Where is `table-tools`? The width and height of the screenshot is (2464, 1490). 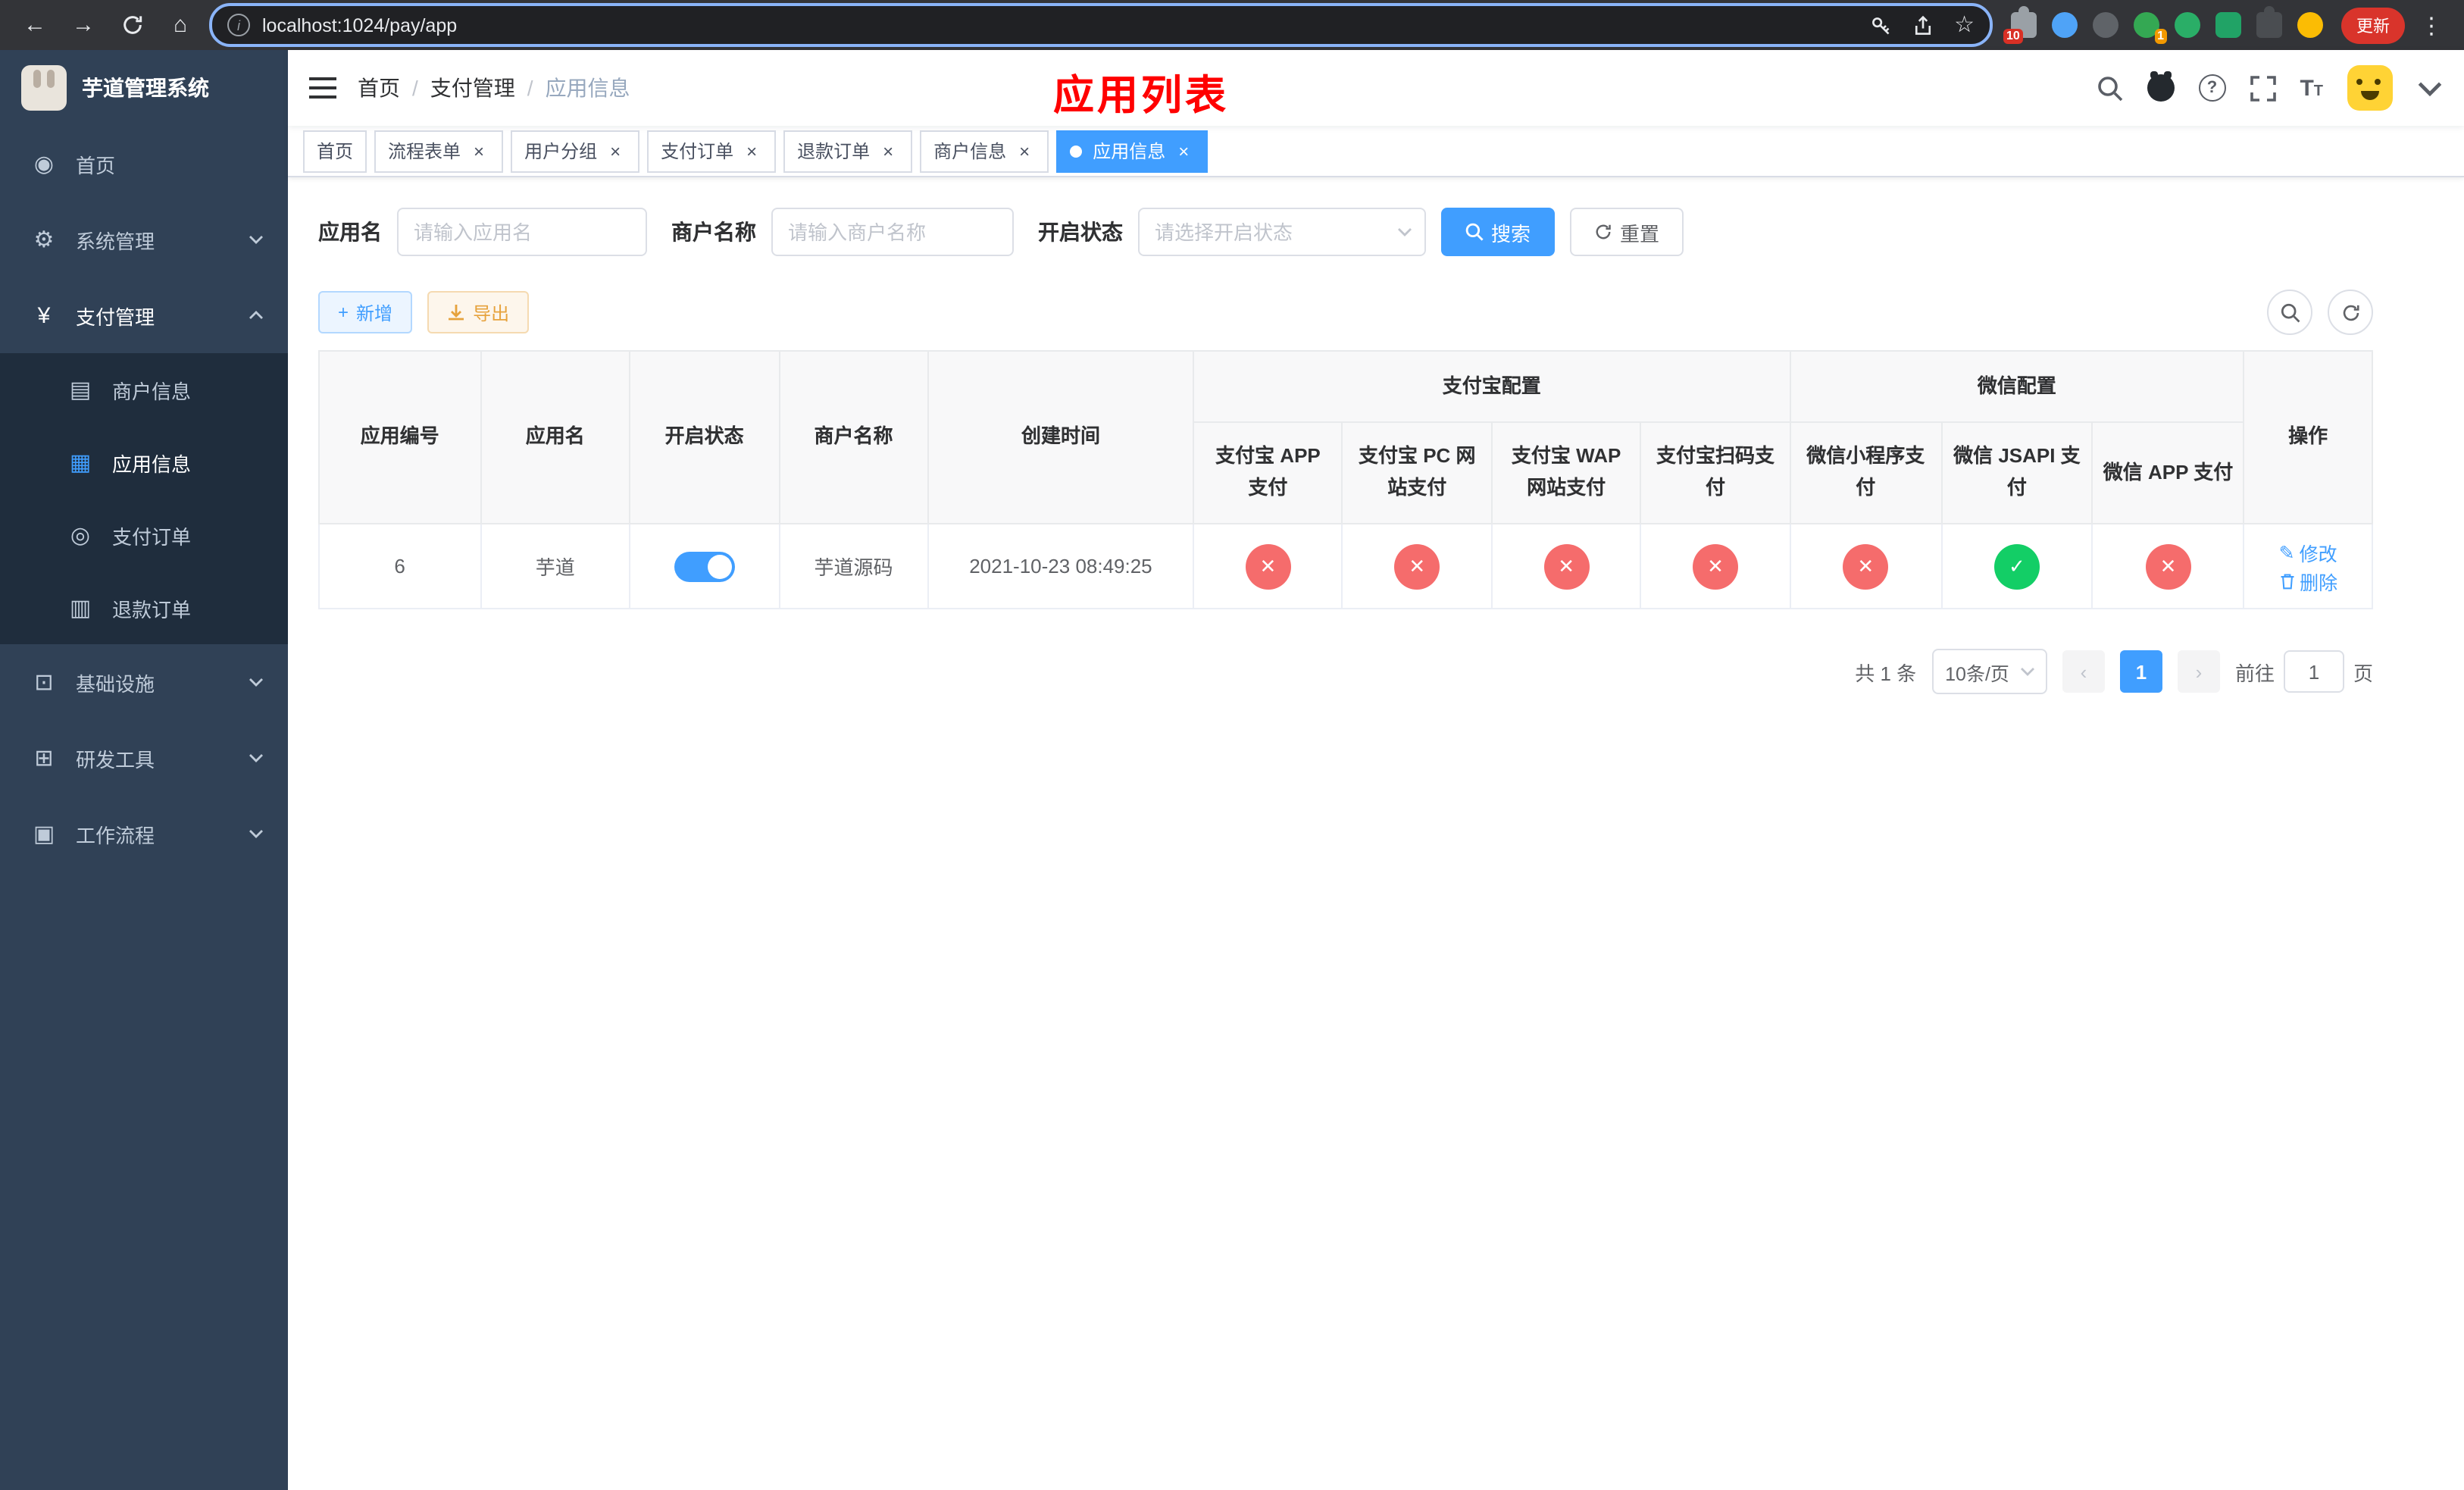 table-tools is located at coordinates (2320, 312).